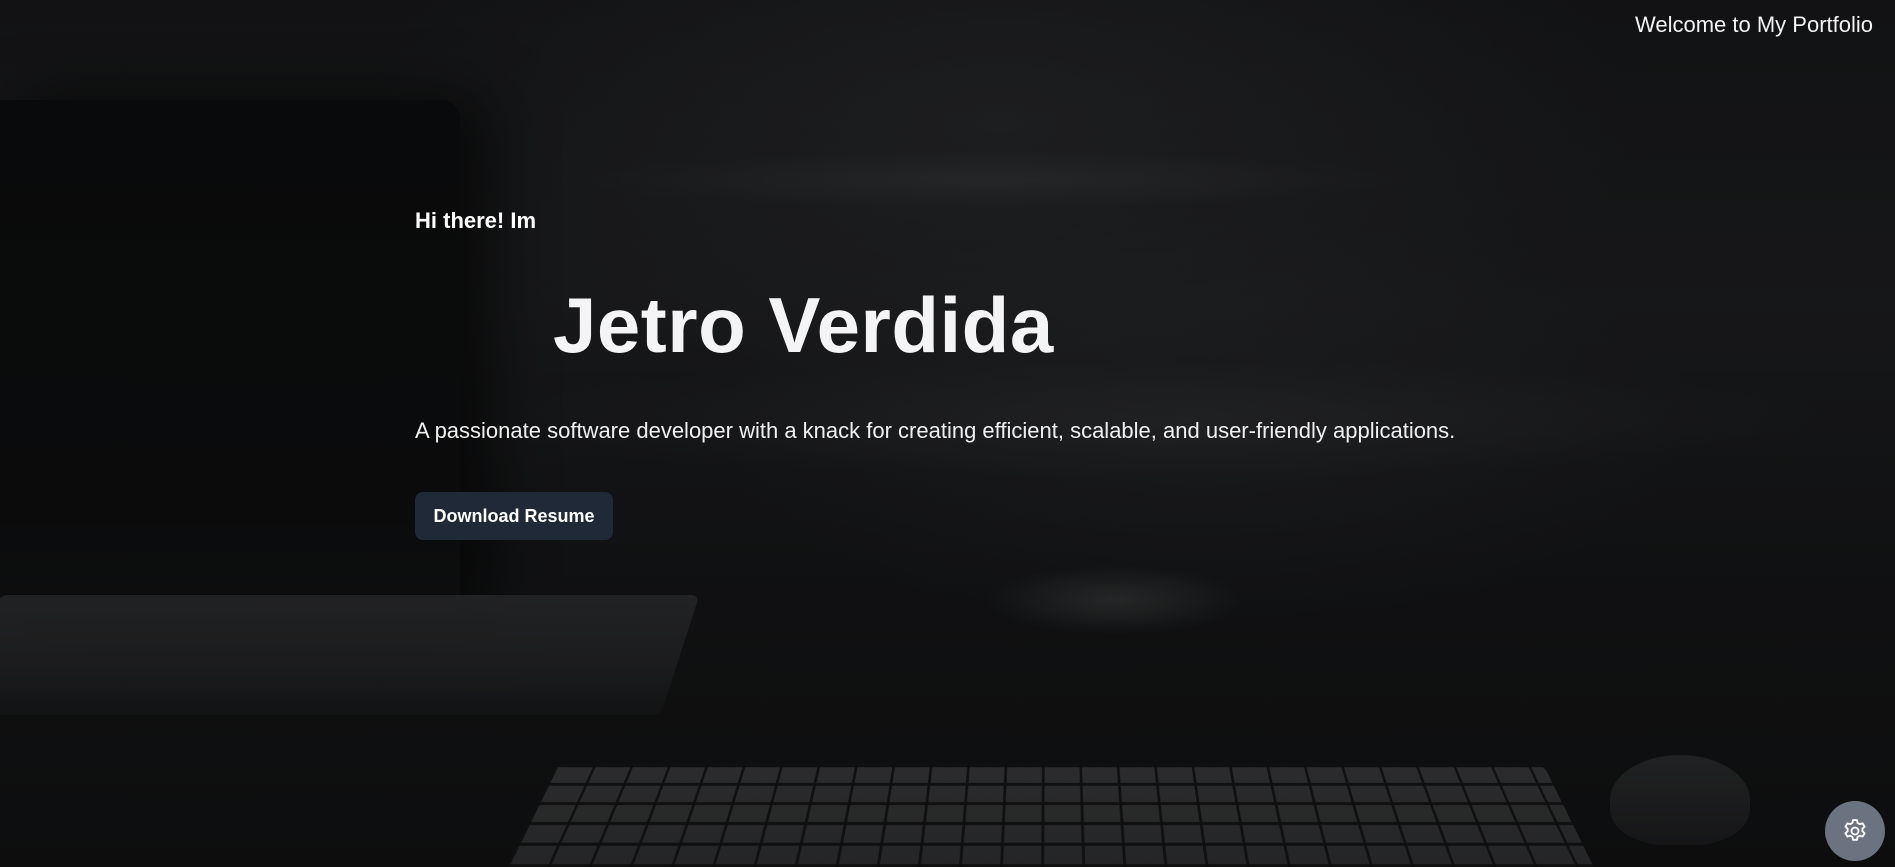 The image size is (1895, 867). What do you see at coordinates (1753, 24) in the screenshot?
I see `header-title: Welcome to My Portfolio` at bounding box center [1753, 24].